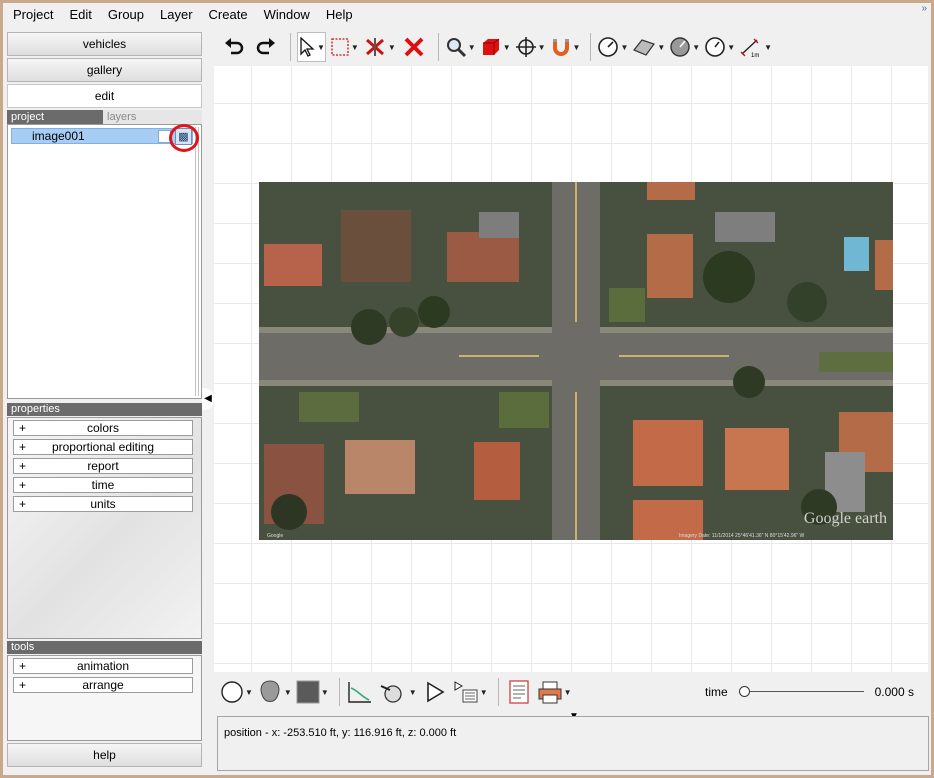  Describe the element at coordinates (197, 261) in the screenshot. I see `project-list-scrollbar` at that location.